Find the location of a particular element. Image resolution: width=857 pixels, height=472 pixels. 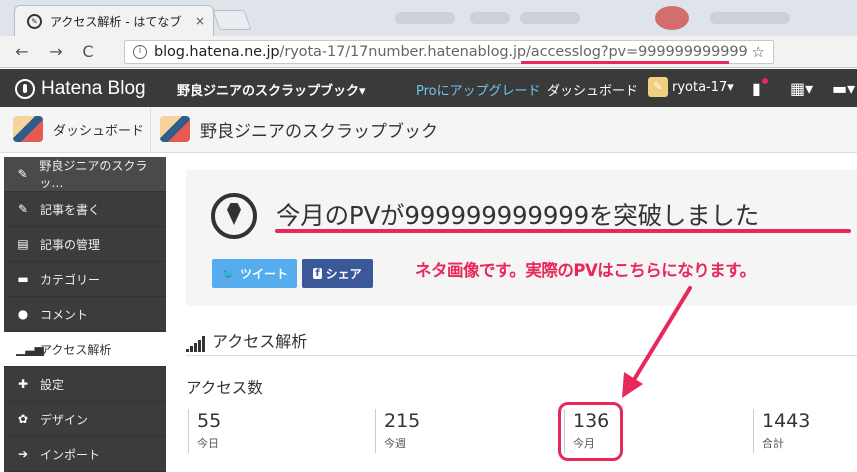

sidebar-item-label: カテゴリー is located at coordinates (70, 279).